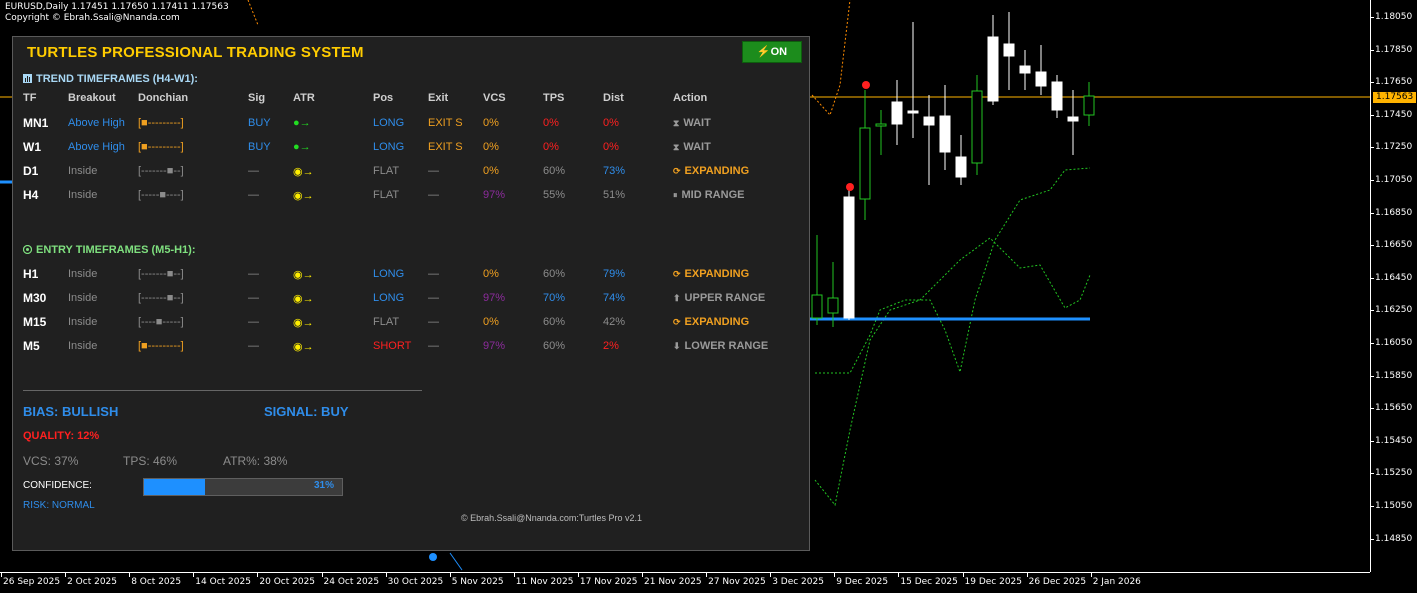 This screenshot has height=593, width=1417. What do you see at coordinates (719, 298) in the screenshot?
I see `cell-action: ⬆ UPPER RANGE` at bounding box center [719, 298].